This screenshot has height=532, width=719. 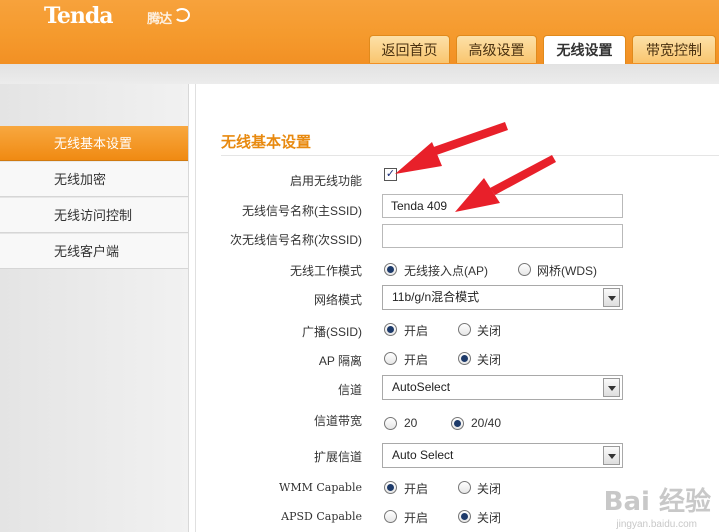 What do you see at coordinates (390, 516) in the screenshot?
I see `apsd-on-radio` at bounding box center [390, 516].